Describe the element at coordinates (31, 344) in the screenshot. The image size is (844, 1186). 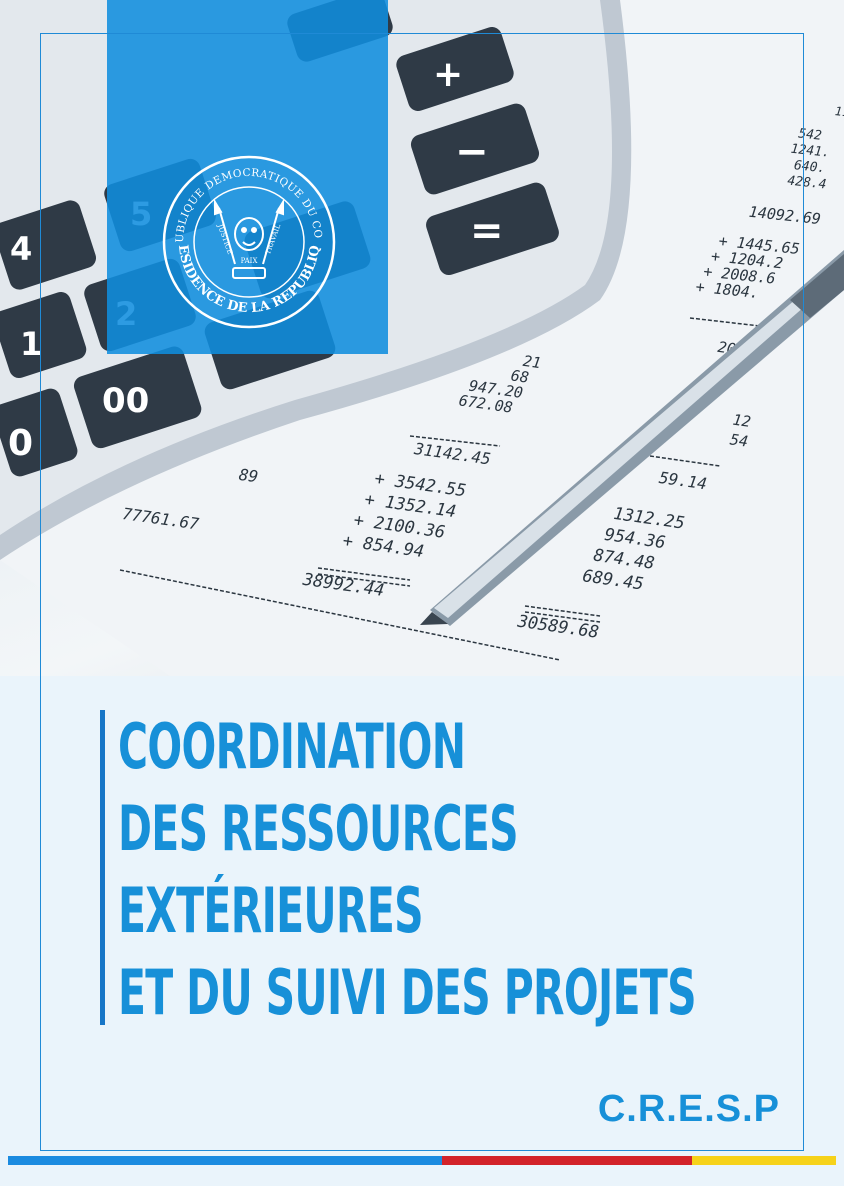
I see `key-1: 1` at that location.